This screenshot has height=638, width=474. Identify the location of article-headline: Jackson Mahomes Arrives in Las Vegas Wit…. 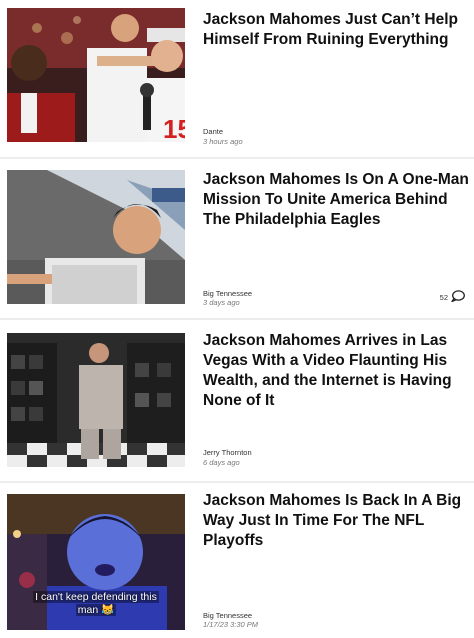
(336, 371).